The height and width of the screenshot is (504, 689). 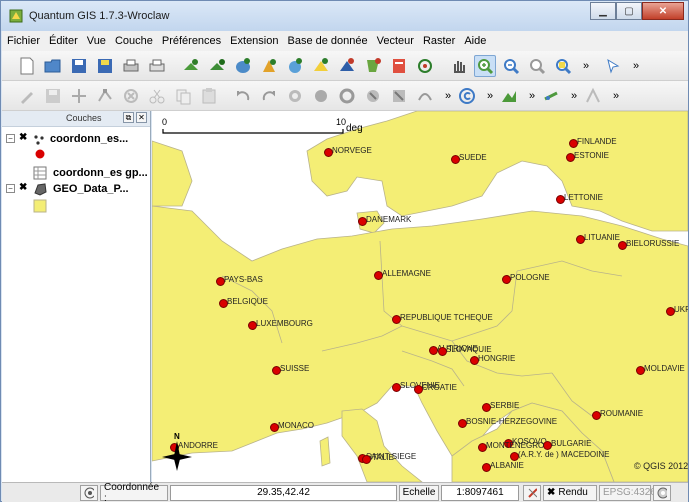 I want to click on redo-button, so click(x=269, y=96).